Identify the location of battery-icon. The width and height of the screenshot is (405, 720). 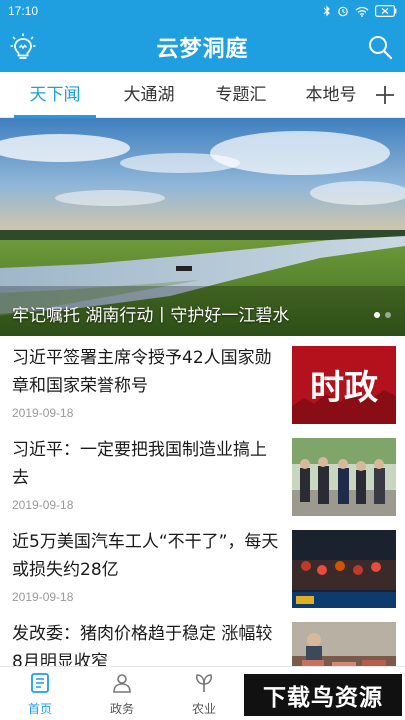
(386, 11).